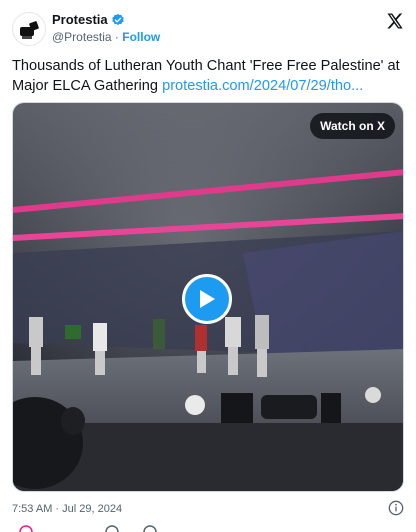 The width and height of the screenshot is (416, 532). Describe the element at coordinates (117, 19) in the screenshot. I see `verified-badge-icon` at that location.